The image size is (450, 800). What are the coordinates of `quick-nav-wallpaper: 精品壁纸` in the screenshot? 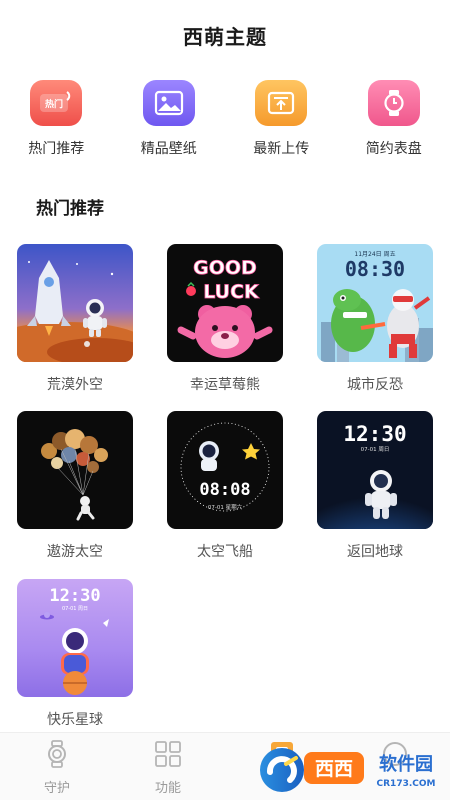 It's located at (169, 119).